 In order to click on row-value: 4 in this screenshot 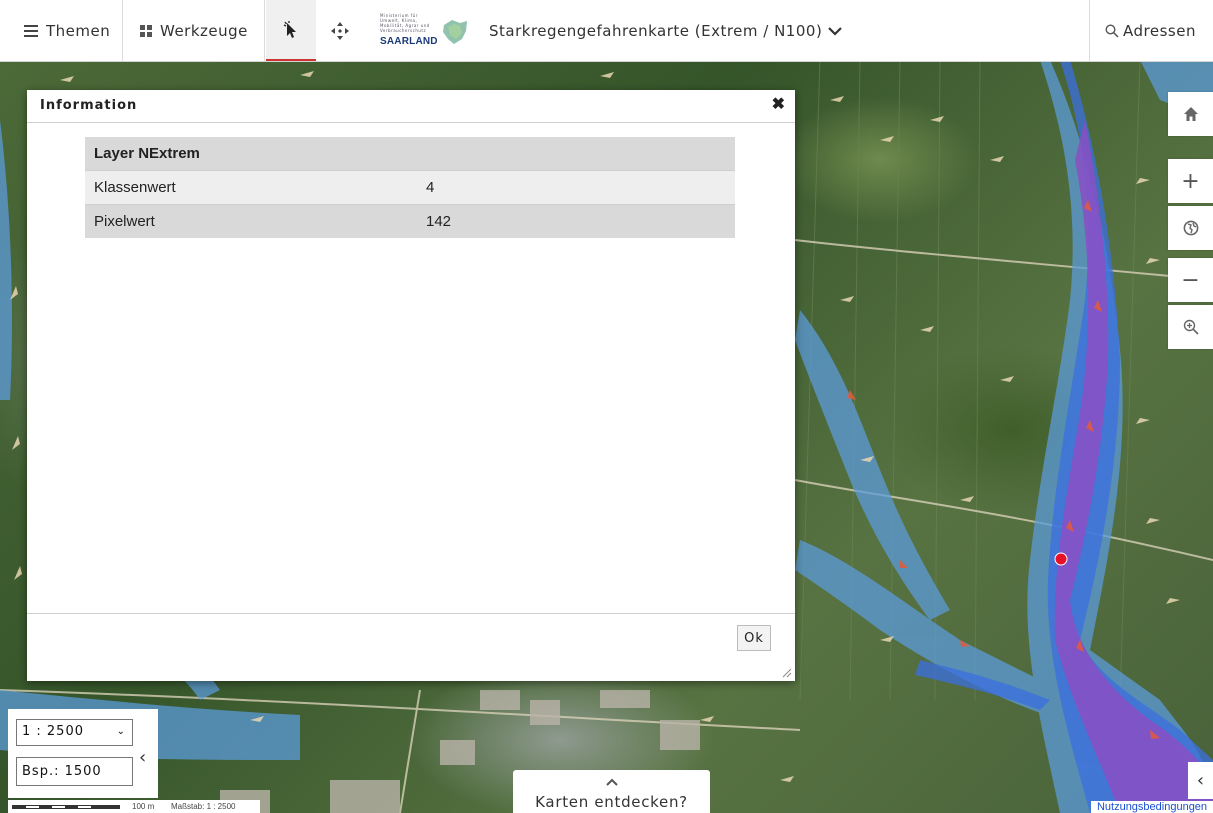, I will do `click(576, 187)`.